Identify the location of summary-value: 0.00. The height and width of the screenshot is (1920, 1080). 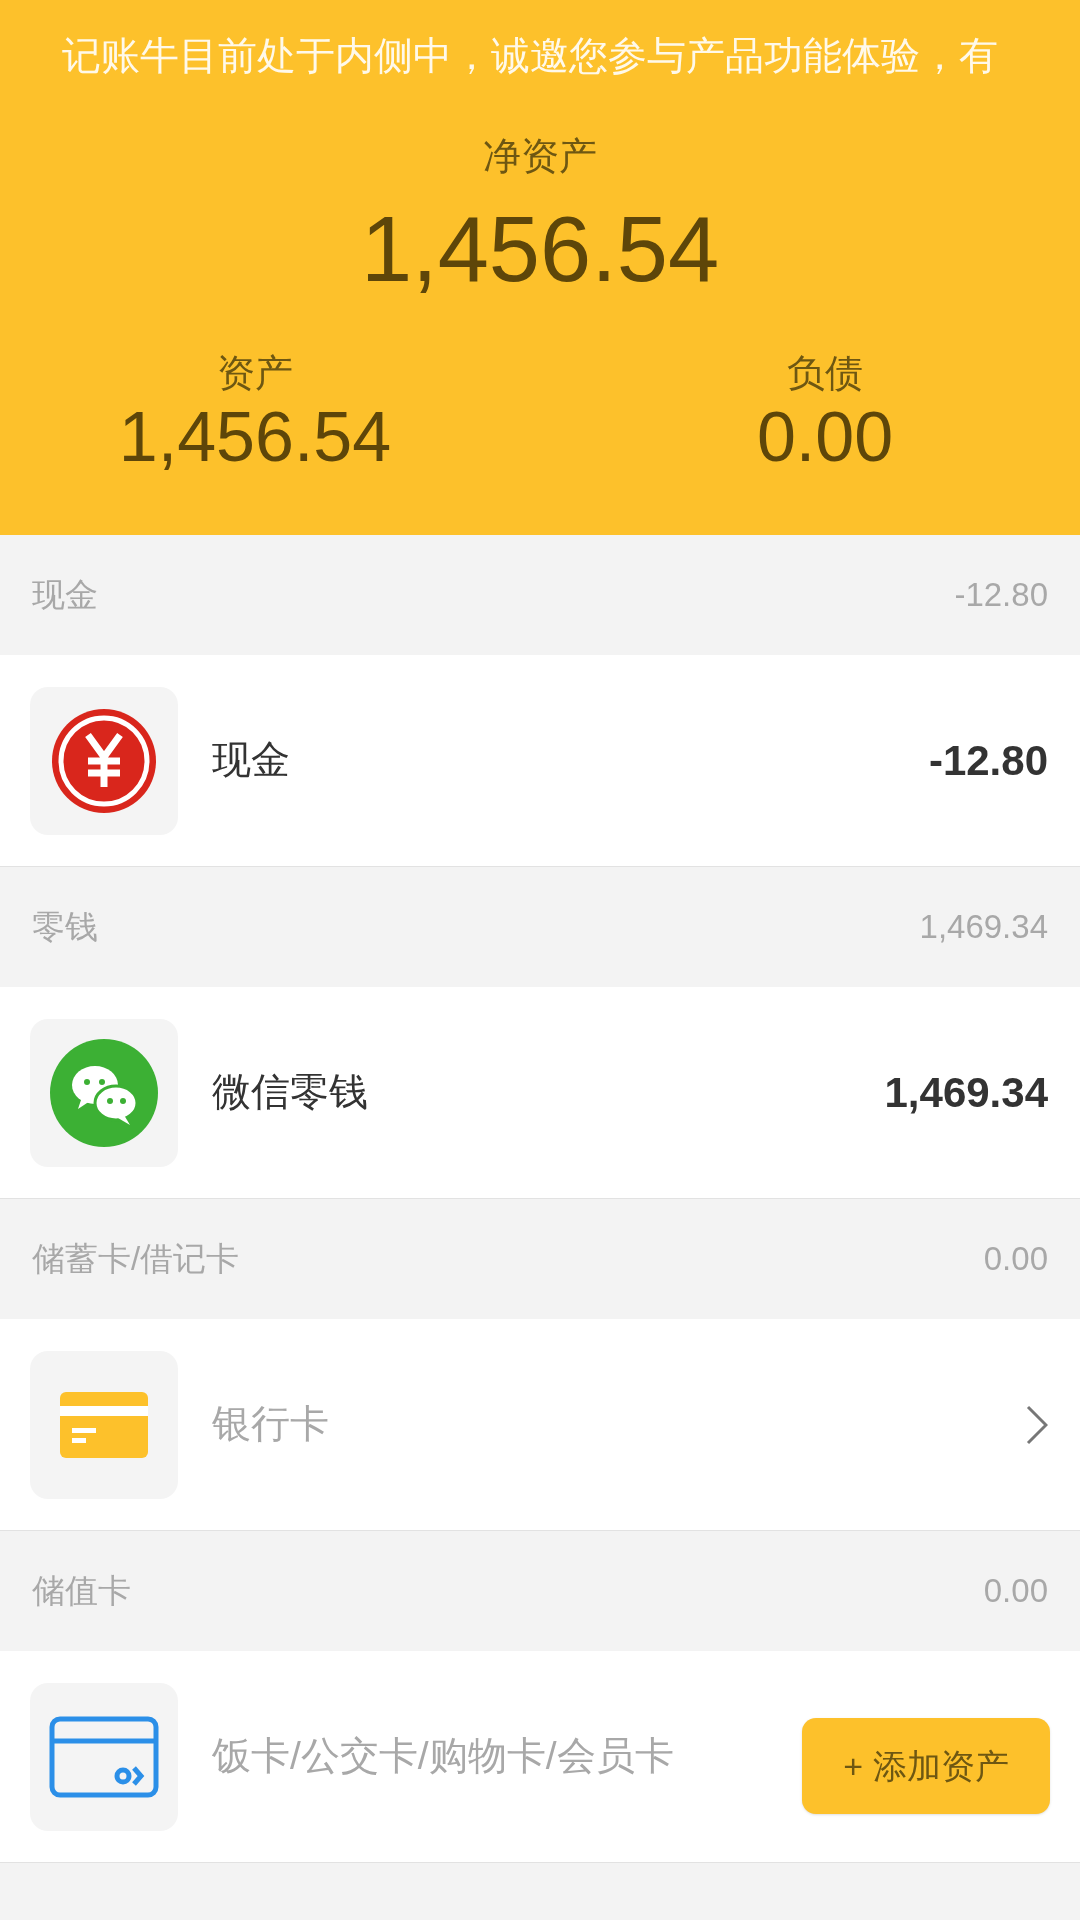
(825, 437).